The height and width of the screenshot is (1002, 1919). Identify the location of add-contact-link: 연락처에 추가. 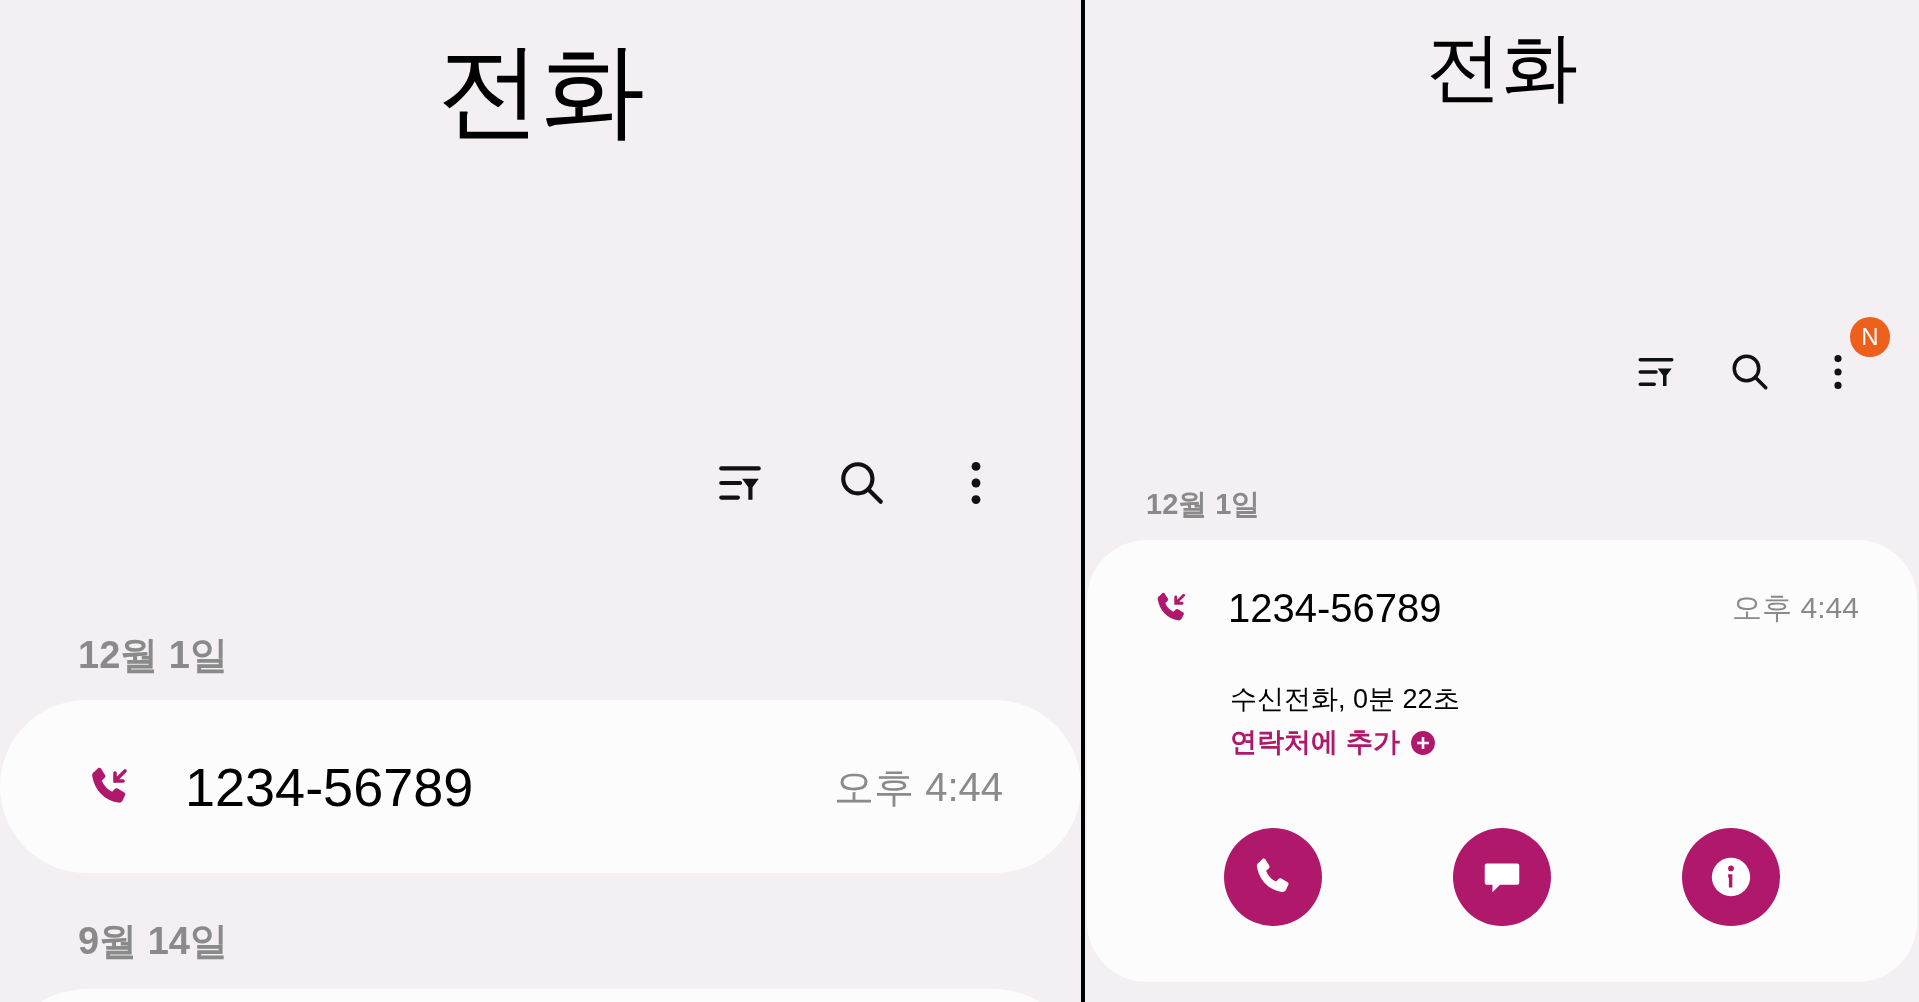
(1333, 742).